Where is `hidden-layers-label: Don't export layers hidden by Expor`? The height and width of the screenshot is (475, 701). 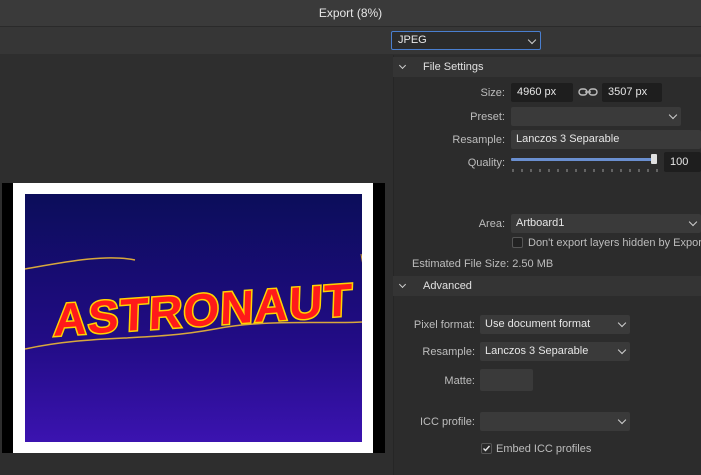 hidden-layers-label: Don't export layers hidden by Expor is located at coordinates (614, 243).